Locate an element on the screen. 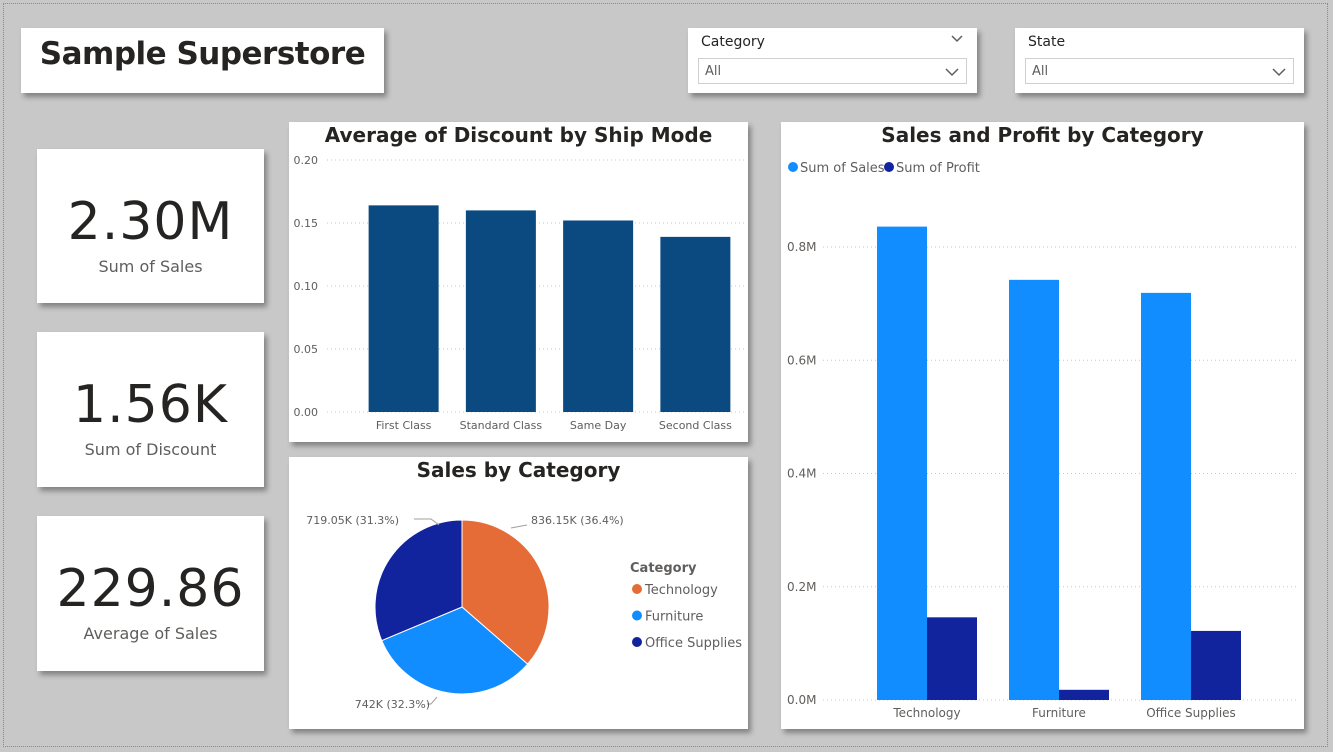 The width and height of the screenshot is (1333, 752). y-tick-label: 0.6M is located at coordinates (801, 360).